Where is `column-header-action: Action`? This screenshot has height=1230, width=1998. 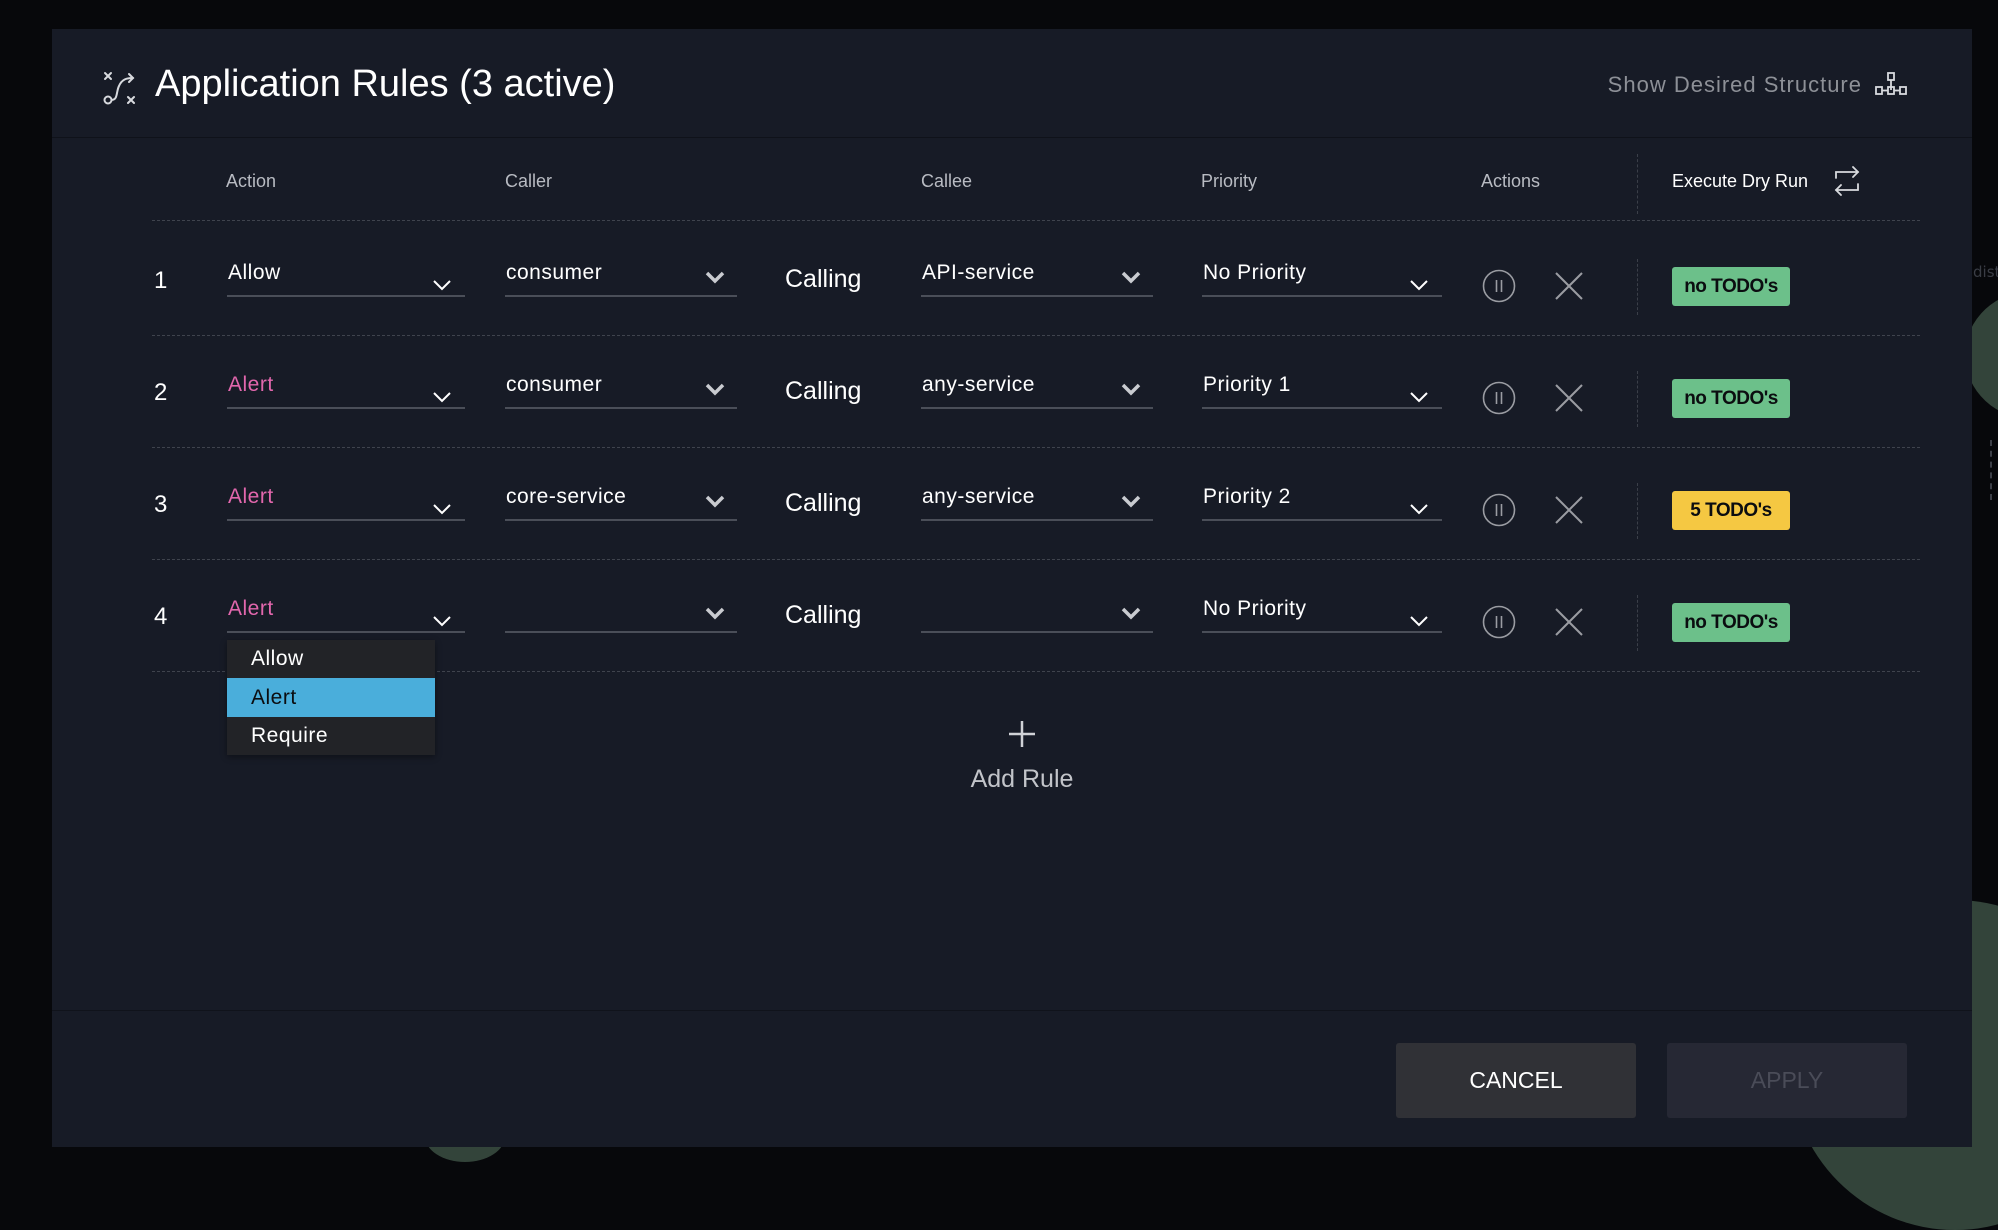
column-header-action: Action is located at coordinates (251, 181).